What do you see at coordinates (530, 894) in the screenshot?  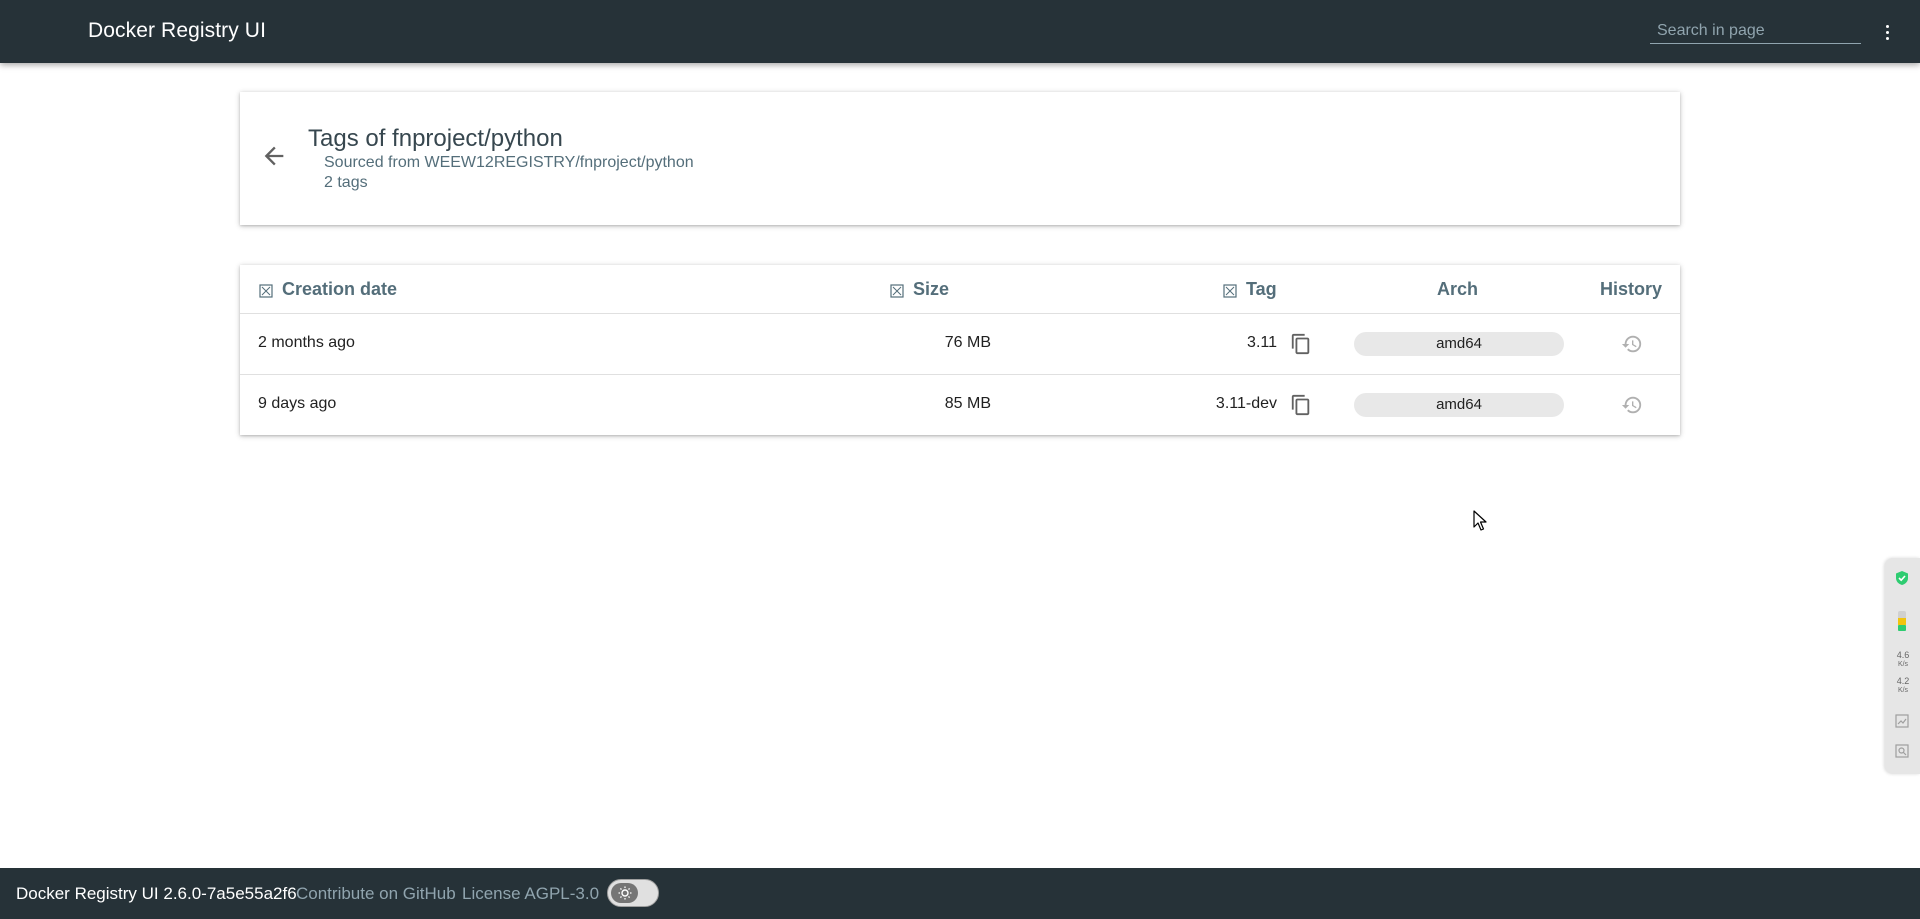 I see `license-link: License AGPL-3.0` at bounding box center [530, 894].